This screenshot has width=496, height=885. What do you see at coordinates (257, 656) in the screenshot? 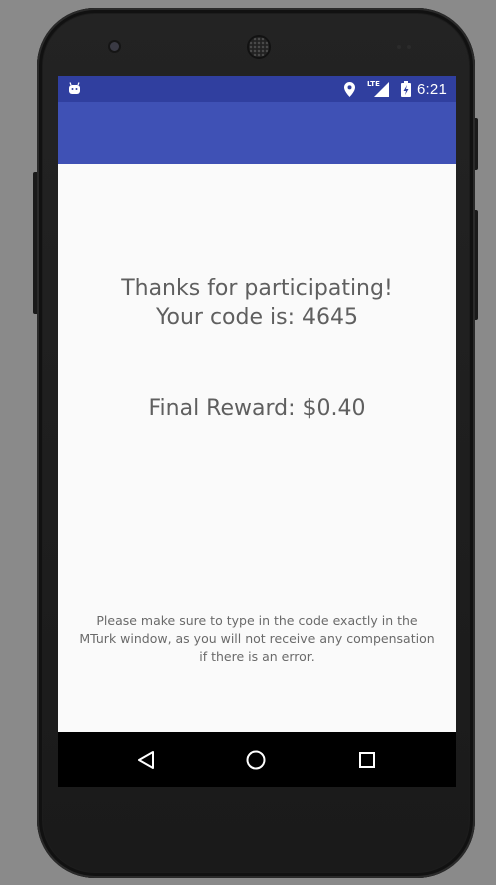
I see `note-line: if there is an error.` at bounding box center [257, 656].